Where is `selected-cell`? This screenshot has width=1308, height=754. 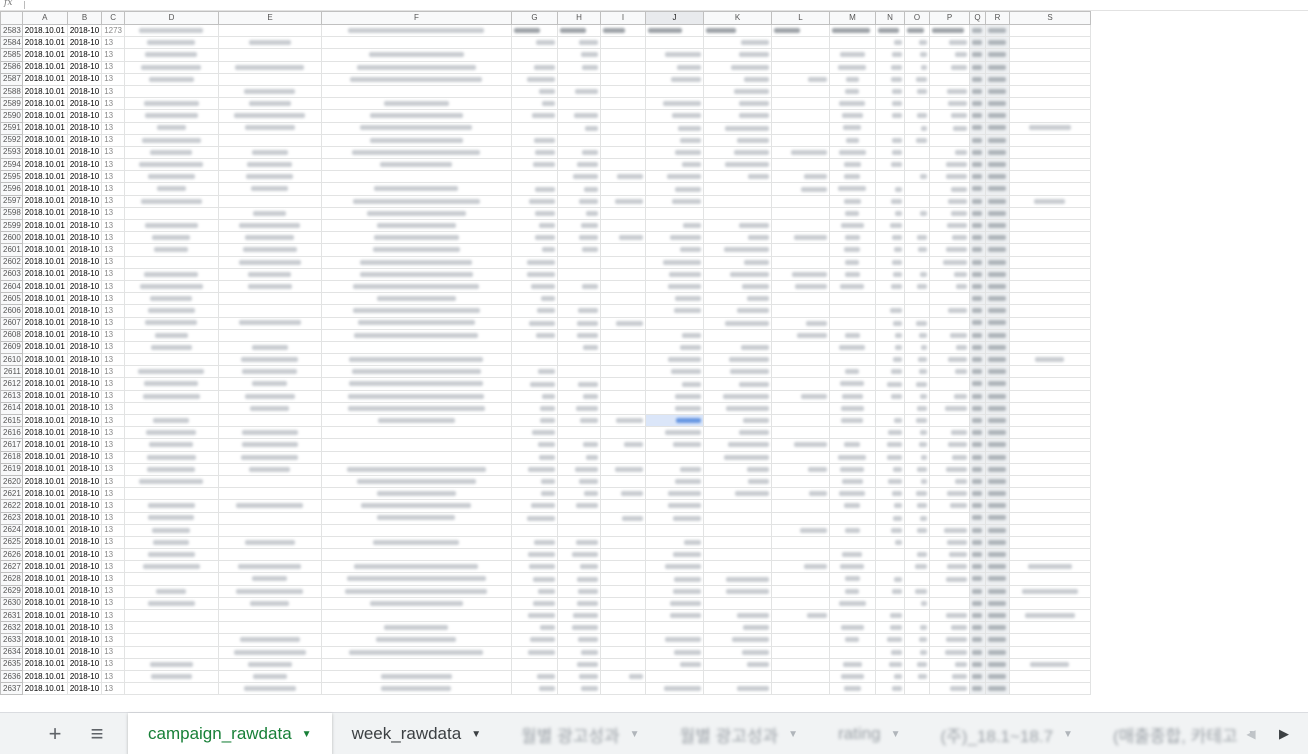
selected-cell is located at coordinates (674, 420).